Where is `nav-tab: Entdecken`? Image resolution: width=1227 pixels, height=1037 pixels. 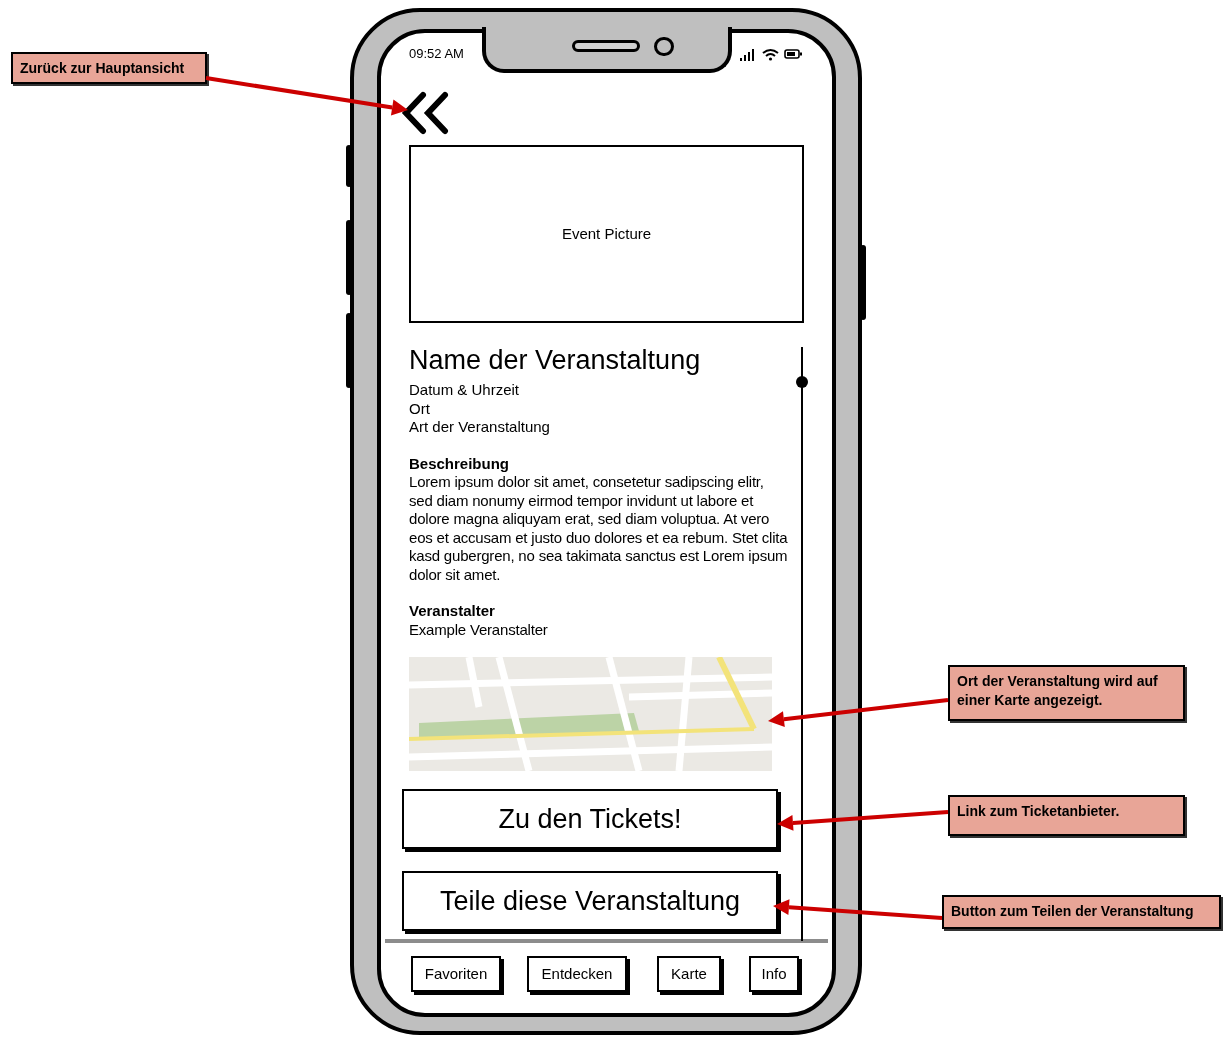
nav-tab: Entdecken is located at coordinates (577, 974).